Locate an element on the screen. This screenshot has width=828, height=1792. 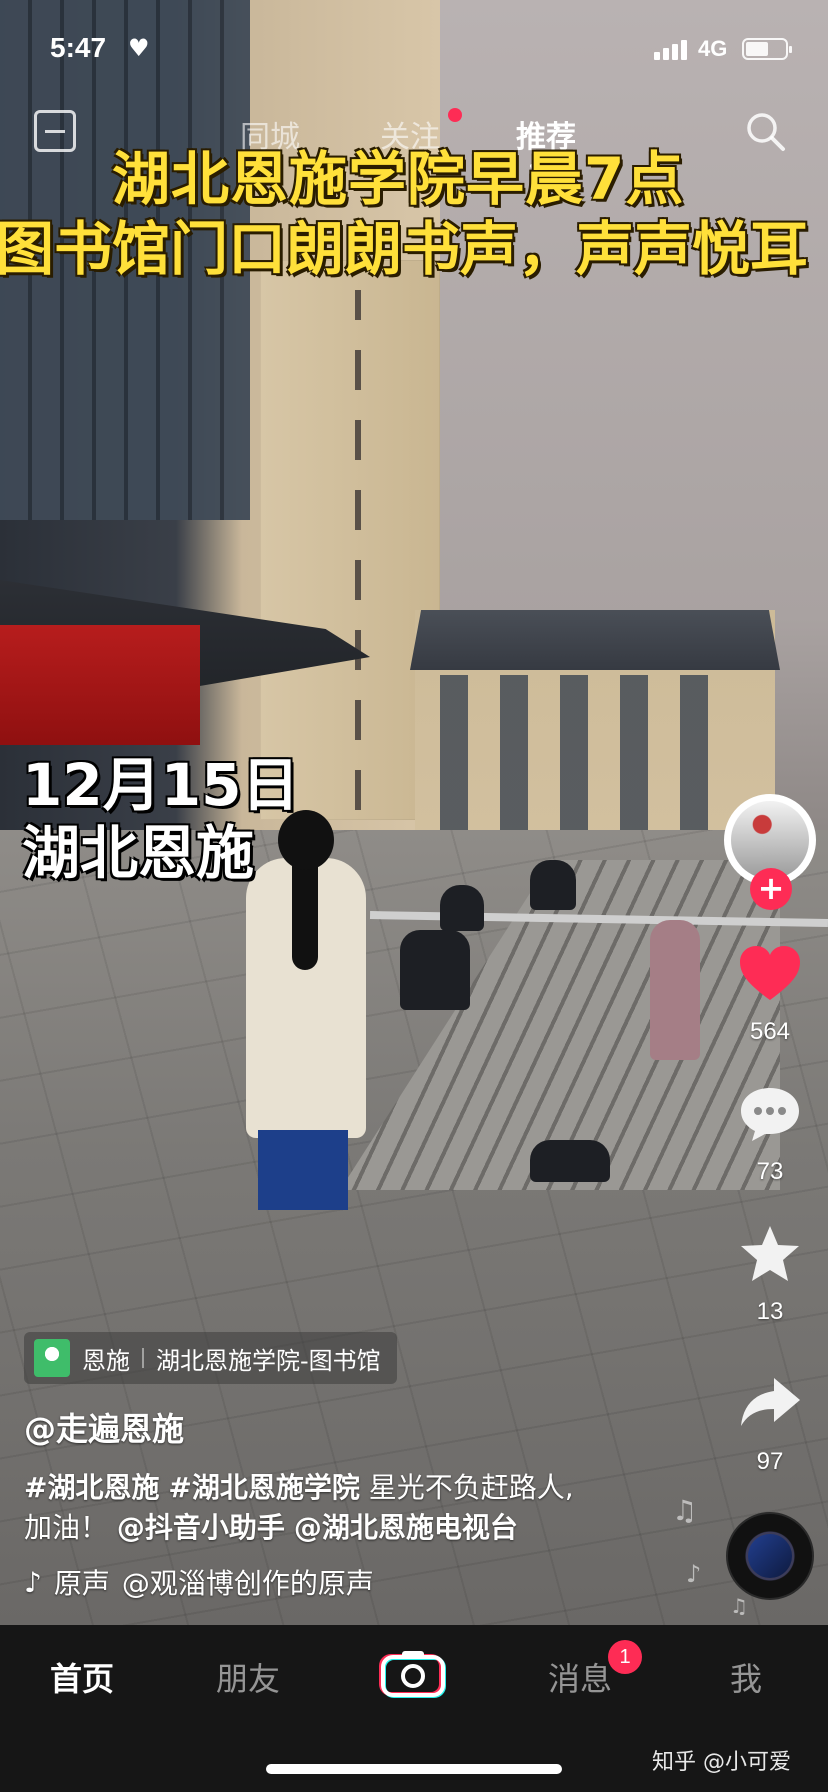
music-info: ♪ 原声 @观淄博创作的原声 is located at coordinates (199, 1582).